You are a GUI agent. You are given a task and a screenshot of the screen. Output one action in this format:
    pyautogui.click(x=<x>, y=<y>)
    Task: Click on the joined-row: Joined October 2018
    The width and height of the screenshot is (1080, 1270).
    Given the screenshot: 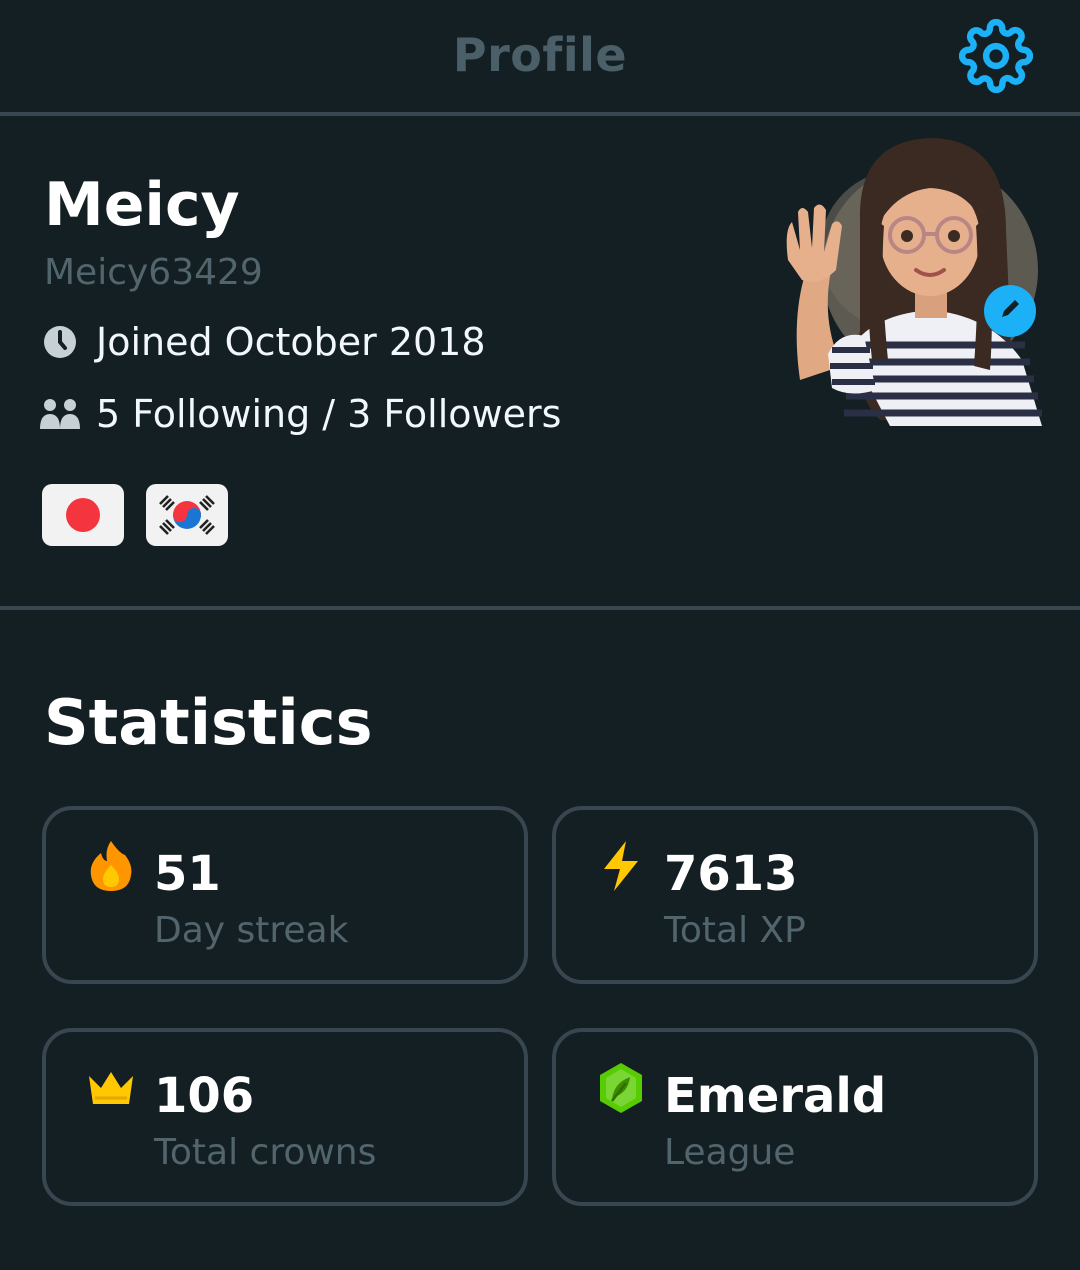 What is the action you would take?
    pyautogui.click(x=263, y=342)
    